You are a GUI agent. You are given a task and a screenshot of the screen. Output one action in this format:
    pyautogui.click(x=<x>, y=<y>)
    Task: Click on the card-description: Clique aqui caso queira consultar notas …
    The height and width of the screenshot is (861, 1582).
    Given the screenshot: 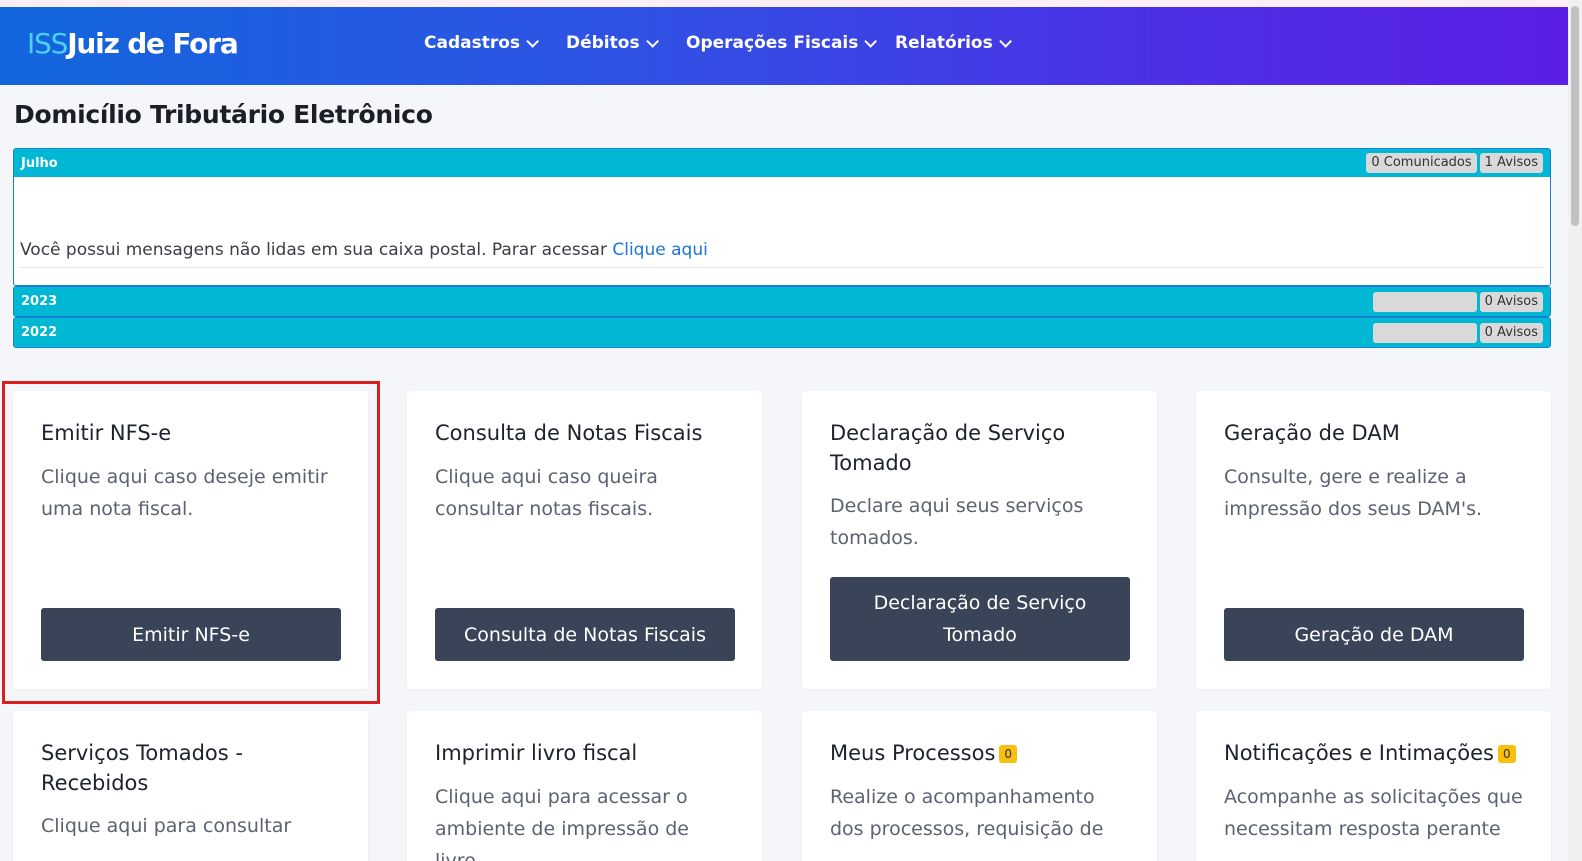 What is the action you would take?
    pyautogui.click(x=546, y=493)
    